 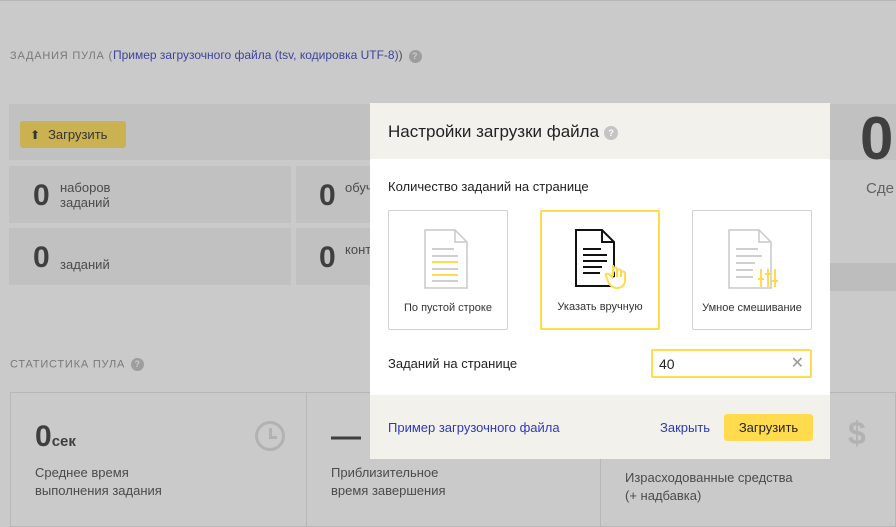 What do you see at coordinates (488, 186) in the screenshot?
I see `tasks-per-page-heading: Количество заданий на странице` at bounding box center [488, 186].